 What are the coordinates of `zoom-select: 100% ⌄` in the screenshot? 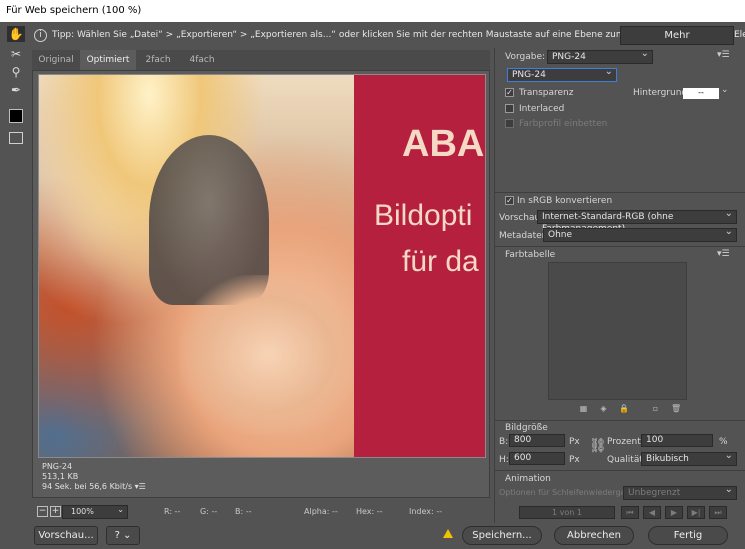 It's located at (95, 512).